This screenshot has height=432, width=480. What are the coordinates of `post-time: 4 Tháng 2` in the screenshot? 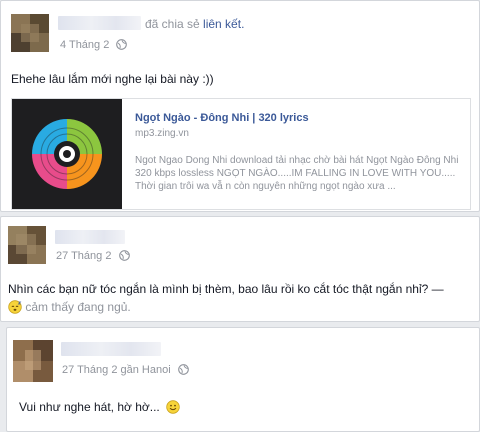 It's located at (94, 46).